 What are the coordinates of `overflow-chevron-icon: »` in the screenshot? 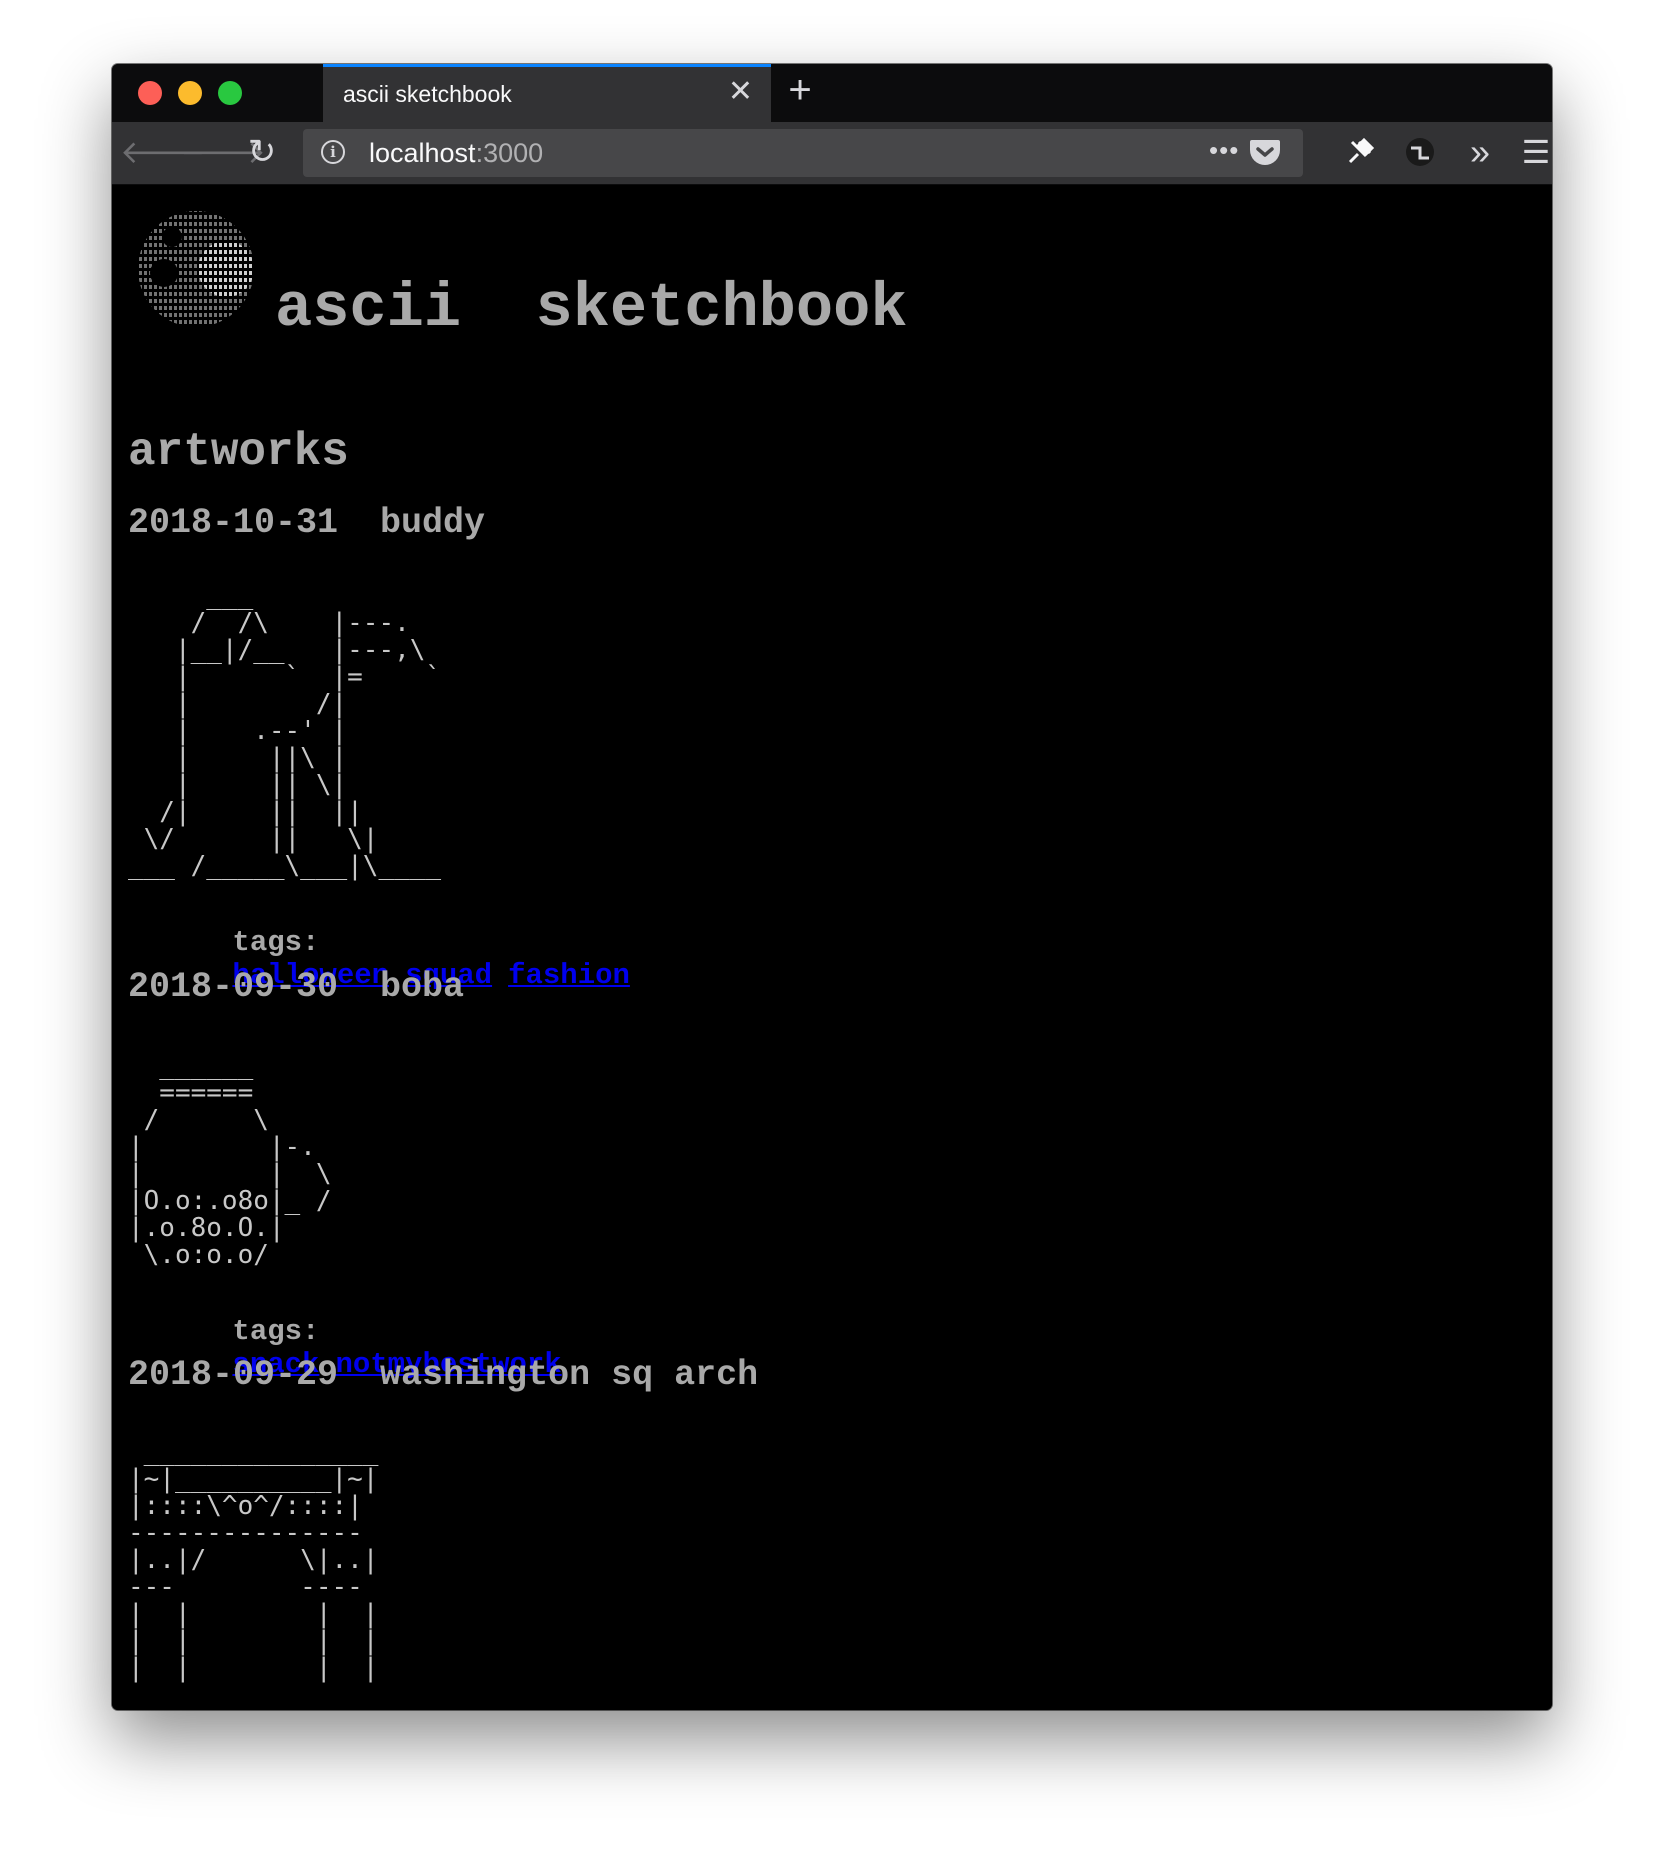 It's located at (1480, 152).